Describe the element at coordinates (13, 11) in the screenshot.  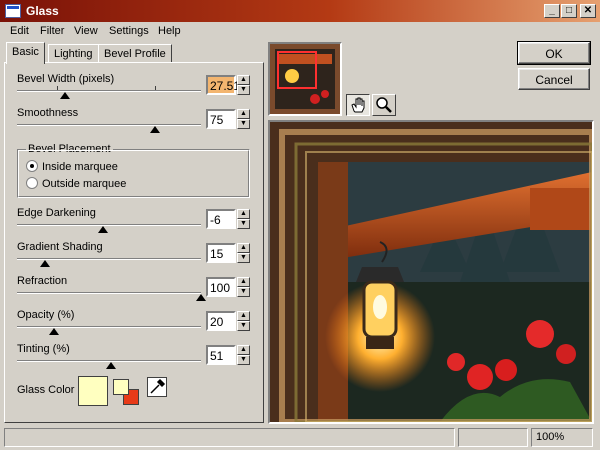
I see `window-icon` at that location.